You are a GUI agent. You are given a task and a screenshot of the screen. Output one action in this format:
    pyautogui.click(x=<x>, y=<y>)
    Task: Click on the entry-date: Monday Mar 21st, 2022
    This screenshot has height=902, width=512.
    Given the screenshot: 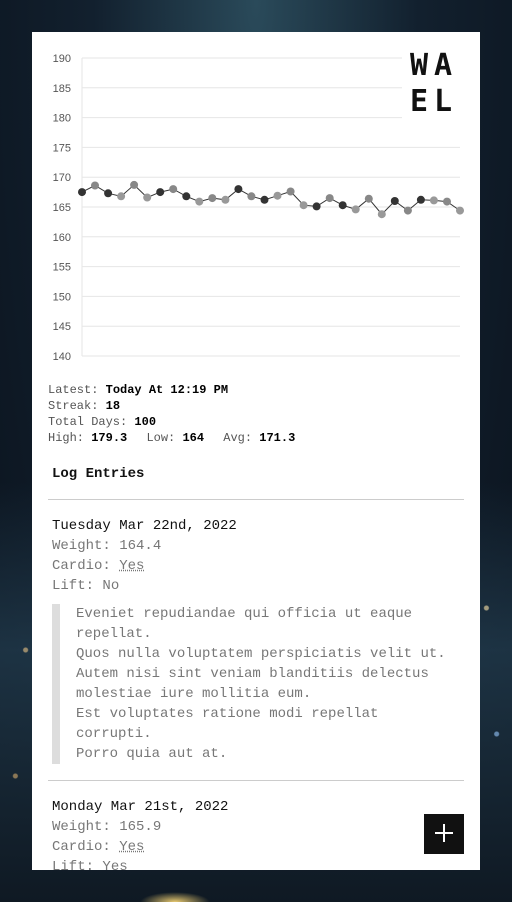 What is the action you would take?
    pyautogui.click(x=140, y=807)
    